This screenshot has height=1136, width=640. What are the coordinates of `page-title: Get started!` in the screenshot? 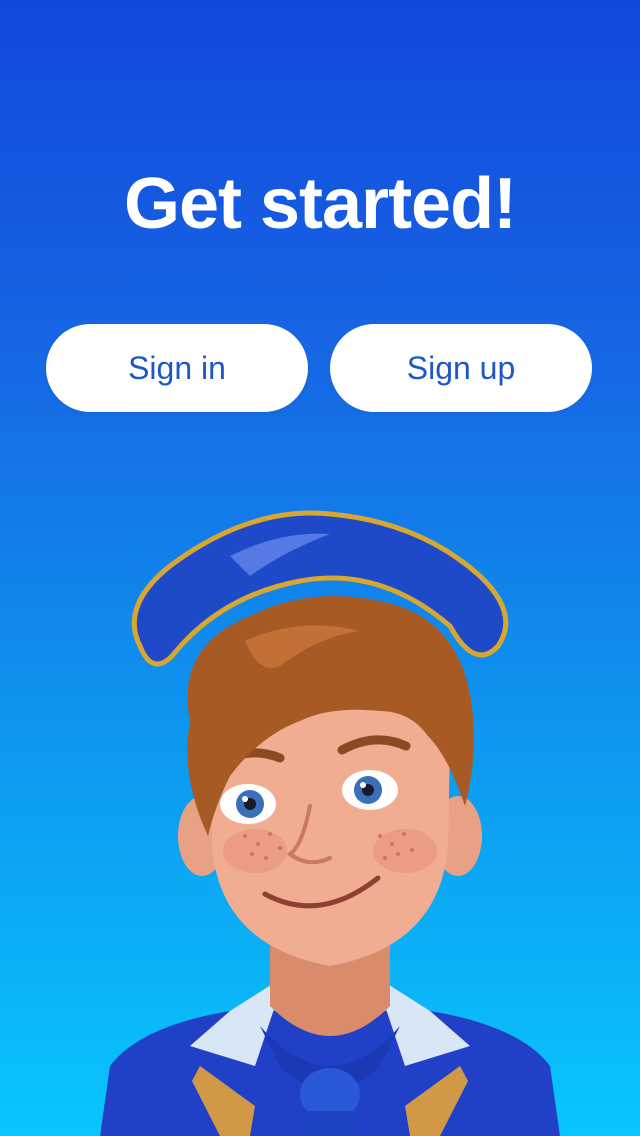 It's located at (320, 204).